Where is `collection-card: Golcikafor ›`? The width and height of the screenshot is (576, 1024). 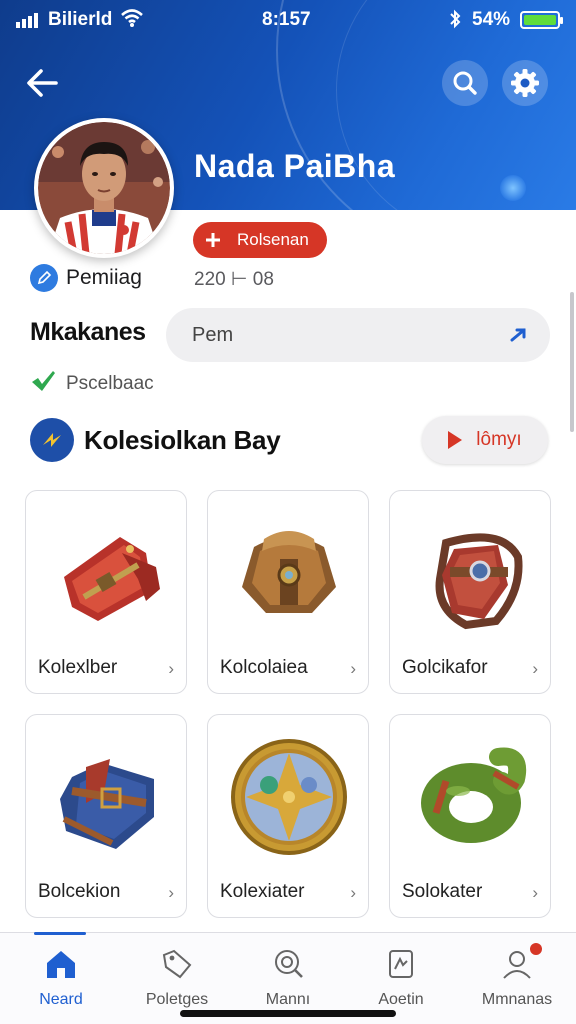
collection-card: Golcikafor › is located at coordinates (470, 592).